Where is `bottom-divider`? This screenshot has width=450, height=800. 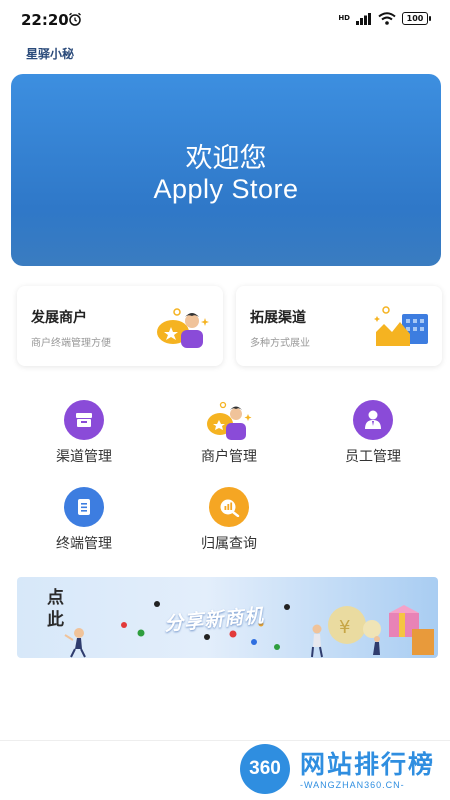 bottom-divider is located at coordinates (225, 740).